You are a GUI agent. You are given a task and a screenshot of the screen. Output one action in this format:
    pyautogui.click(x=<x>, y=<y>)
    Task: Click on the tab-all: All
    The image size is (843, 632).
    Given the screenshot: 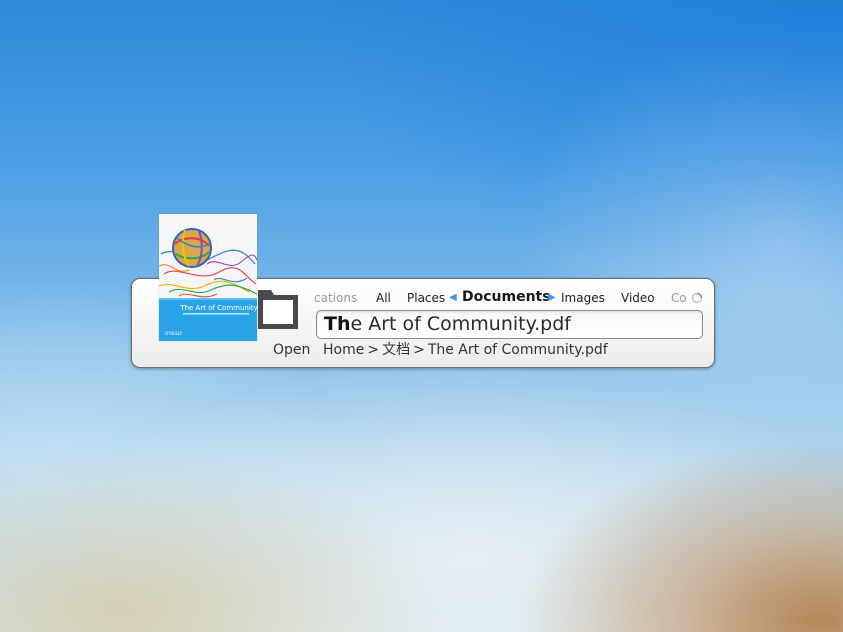 What is the action you would take?
    pyautogui.click(x=383, y=298)
    